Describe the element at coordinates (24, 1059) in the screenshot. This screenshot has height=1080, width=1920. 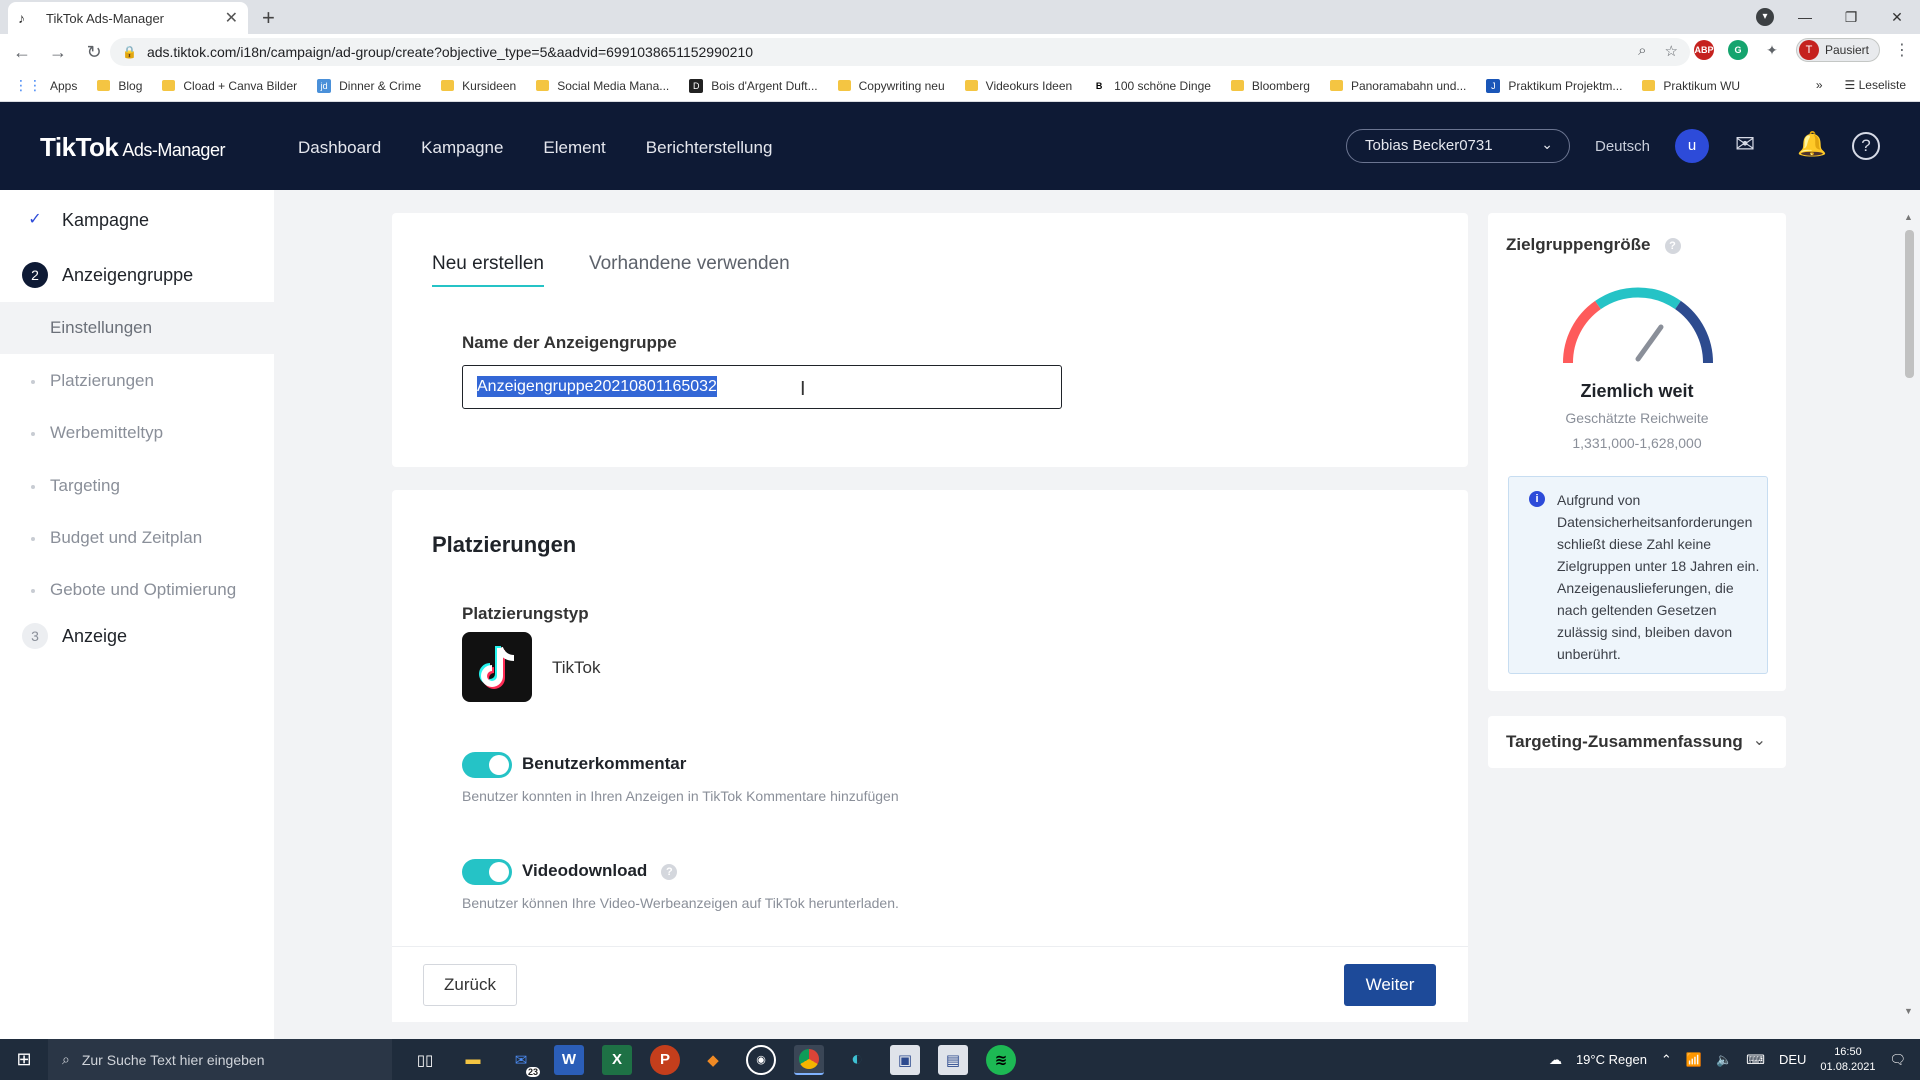
I see `windows-start-icon: ⊞` at that location.